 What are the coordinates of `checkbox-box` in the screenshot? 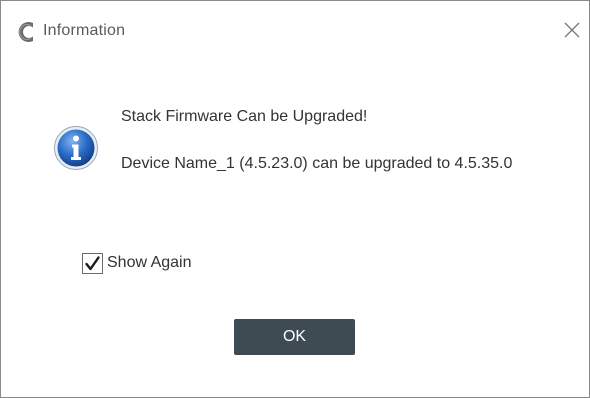 It's located at (92, 263).